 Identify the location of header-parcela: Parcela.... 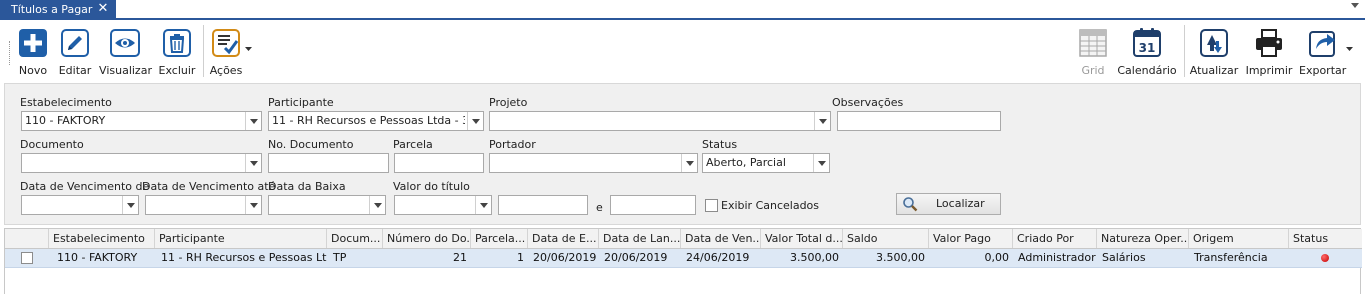
(499, 238).